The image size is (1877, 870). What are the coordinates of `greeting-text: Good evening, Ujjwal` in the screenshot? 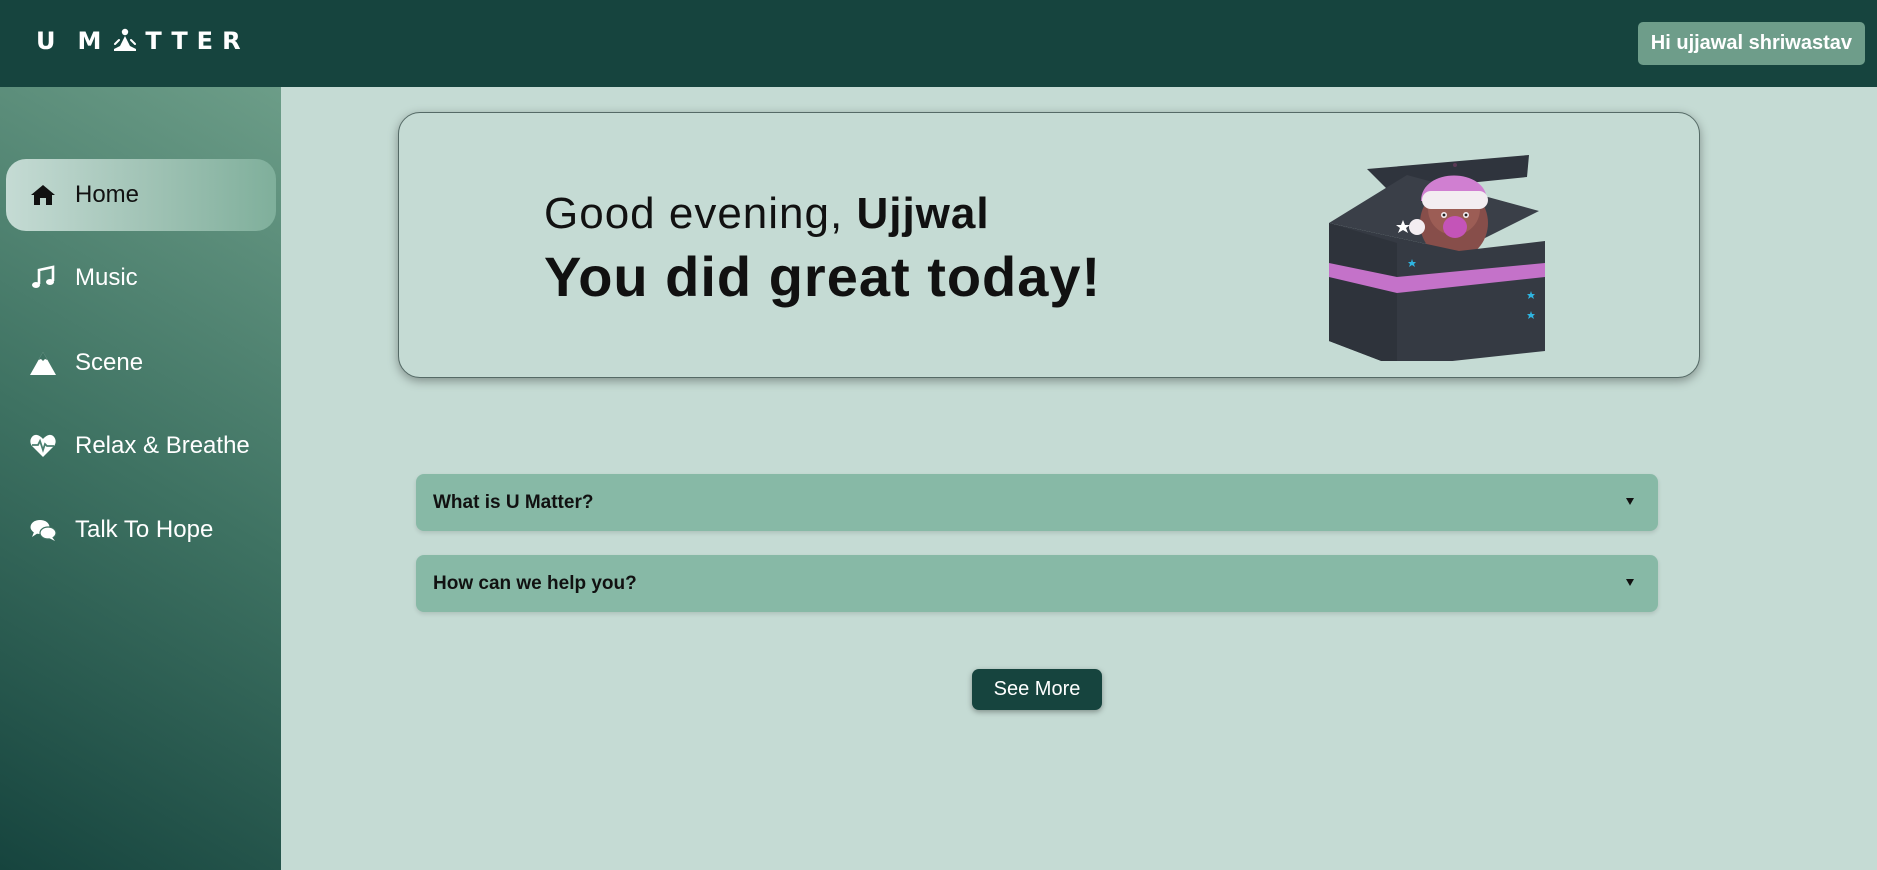 It's located at (767, 214).